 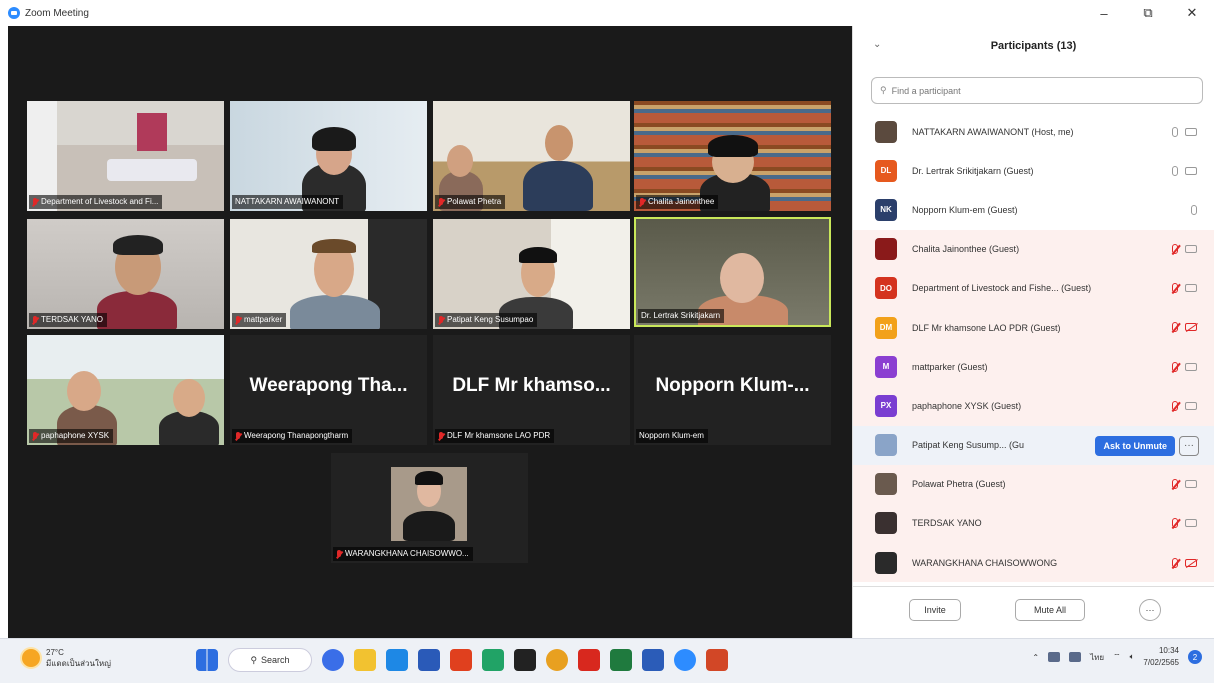 What do you see at coordinates (886, 170) in the screenshot?
I see `avatar: DL` at bounding box center [886, 170].